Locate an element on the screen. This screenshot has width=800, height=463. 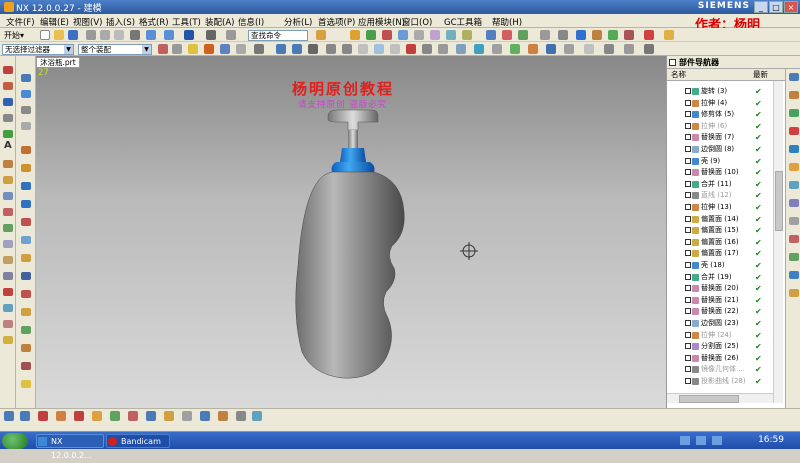
manufacturing-wizard-icon is located at coordinates (794, 239).